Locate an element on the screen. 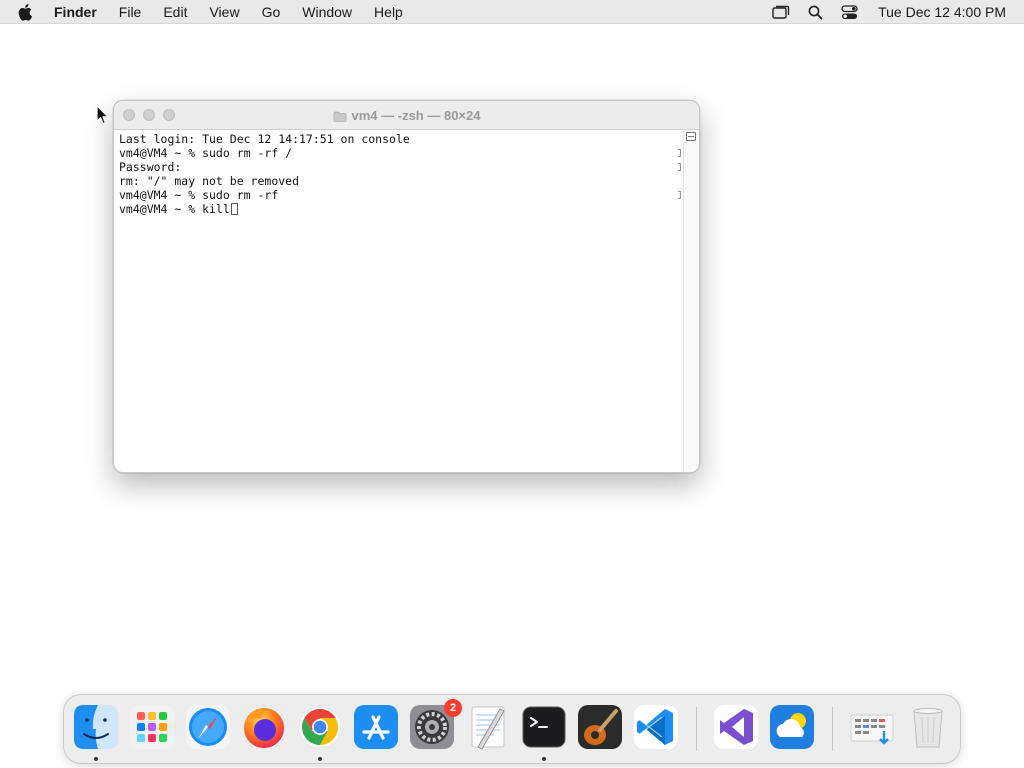  menu-app-name: Finder is located at coordinates (75, 12).